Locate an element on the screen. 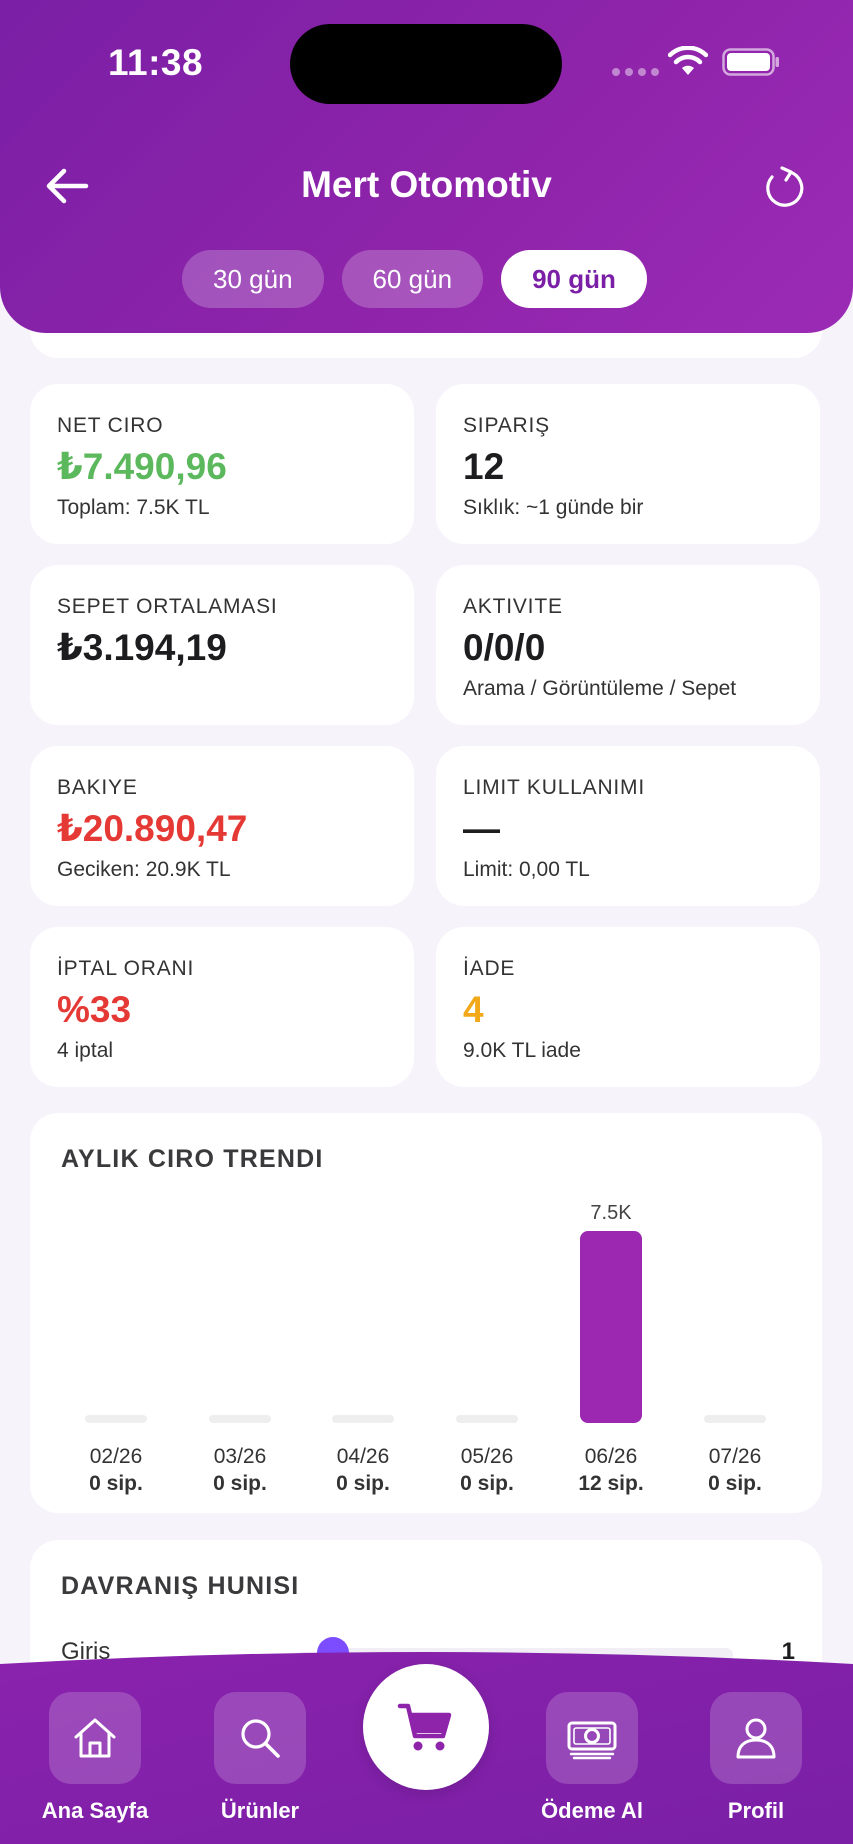 The image size is (853, 1844). chart-value-label: 7.5K is located at coordinates (611, 1213).